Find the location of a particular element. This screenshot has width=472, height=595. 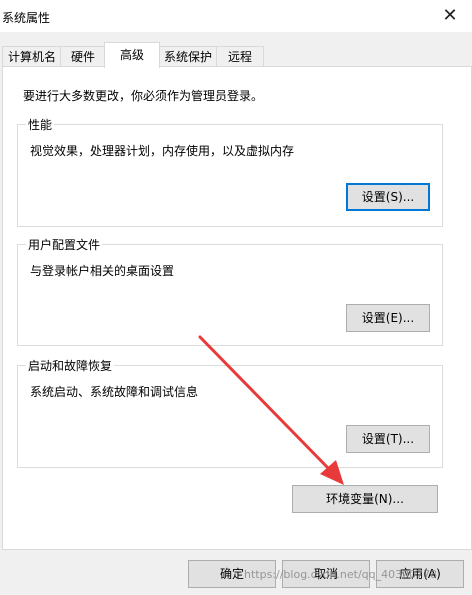

tab-remote: 远程 is located at coordinates (240, 56).